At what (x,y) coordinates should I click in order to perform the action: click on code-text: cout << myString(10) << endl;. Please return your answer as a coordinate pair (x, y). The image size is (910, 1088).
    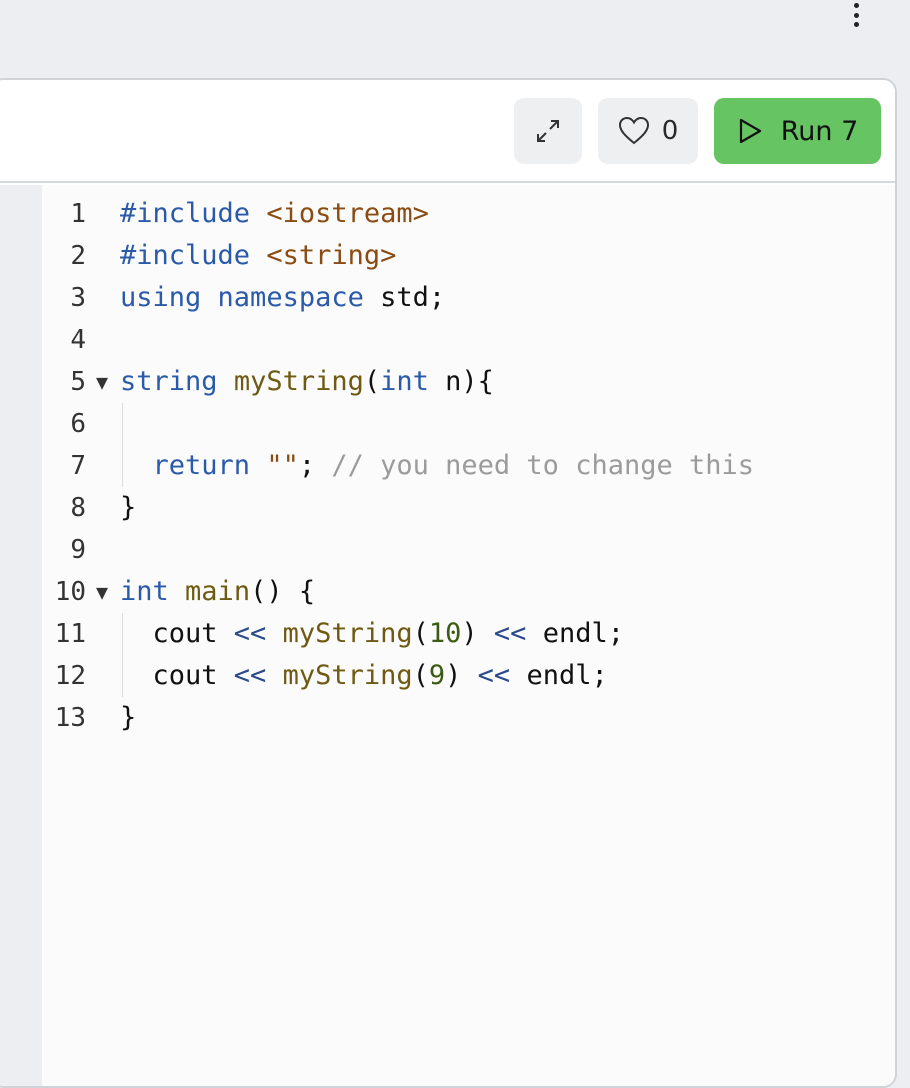
    Looking at the image, I should click on (372, 634).